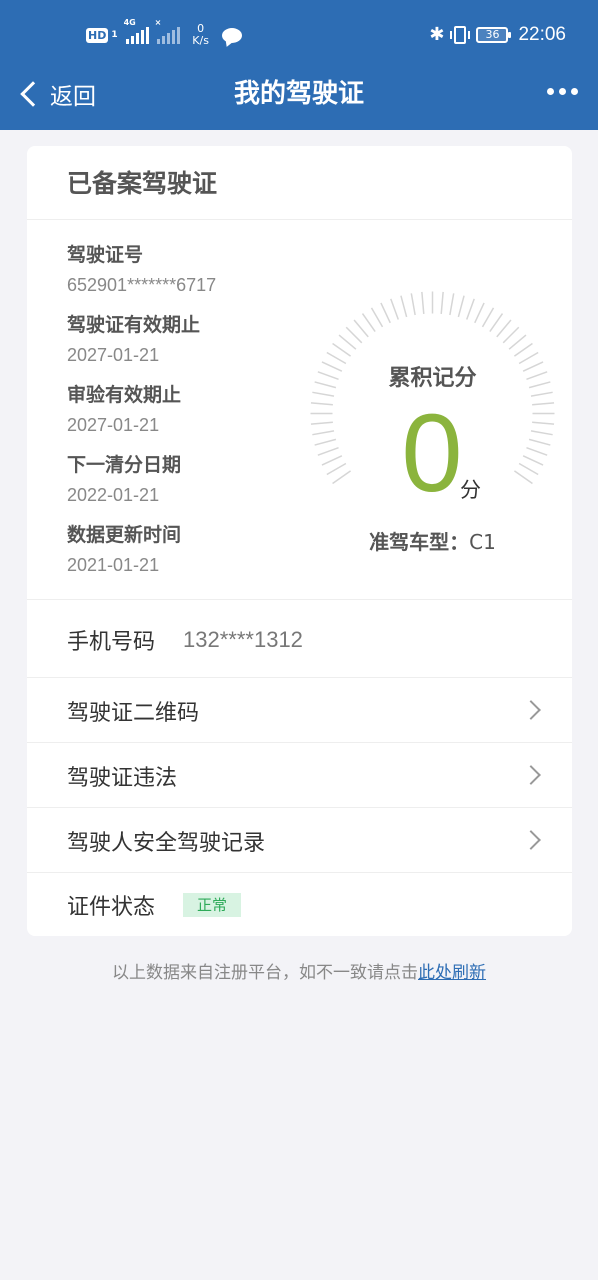  I want to click on qr-code-label: 驾驶证二维码, so click(133, 713).